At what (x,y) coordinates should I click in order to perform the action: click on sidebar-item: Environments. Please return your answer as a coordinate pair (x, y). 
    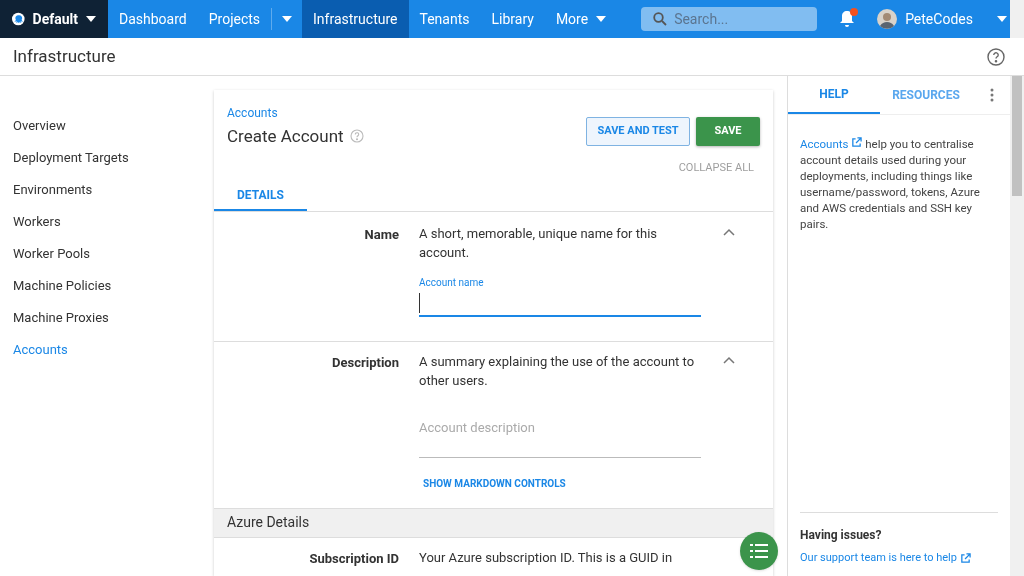
    Looking at the image, I should click on (107, 190).